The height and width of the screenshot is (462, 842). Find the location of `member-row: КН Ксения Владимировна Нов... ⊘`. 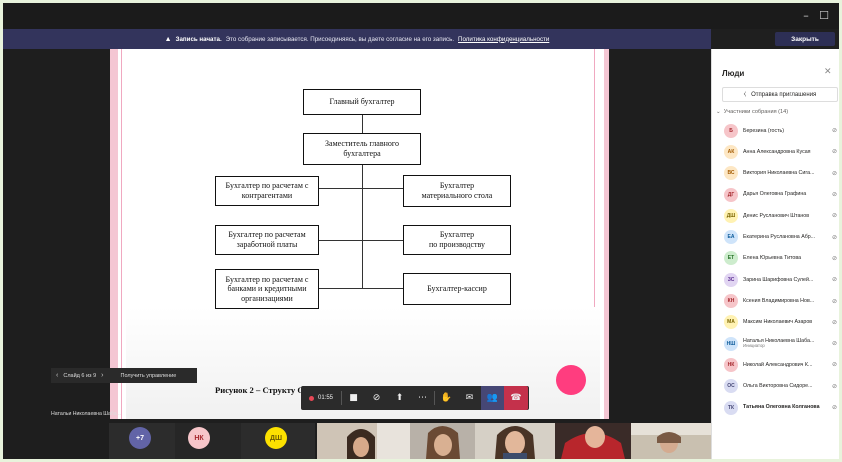

member-row: КН Ксения Владимировна Нов... ⊘ is located at coordinates (775, 300).